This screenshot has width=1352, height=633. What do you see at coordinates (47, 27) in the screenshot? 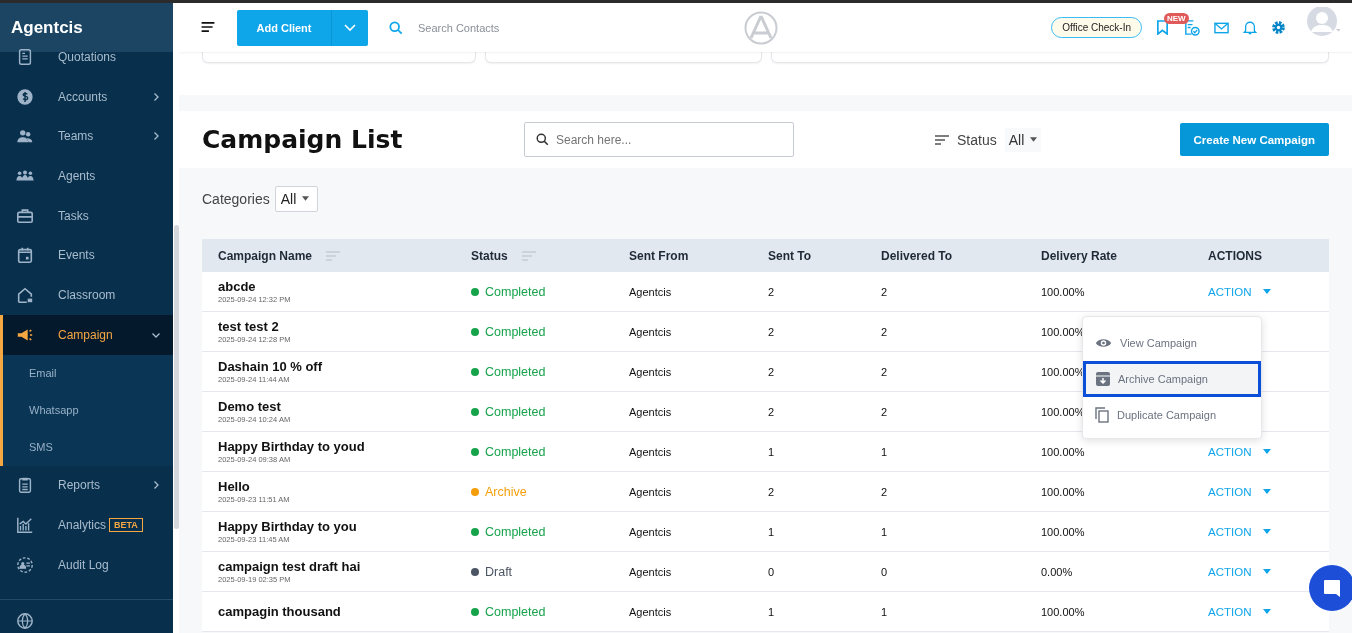
I see `brand-name: Agentcis` at bounding box center [47, 27].